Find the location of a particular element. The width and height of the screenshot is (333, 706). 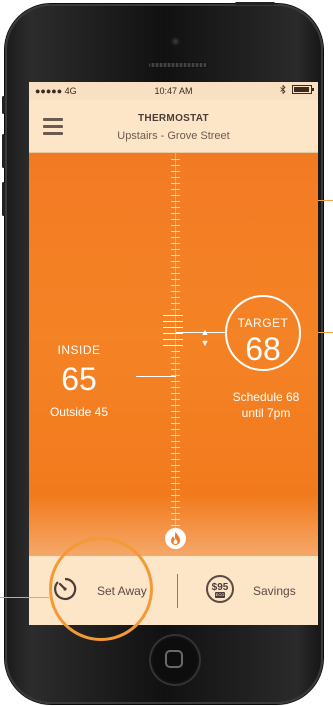

earpiece-speaker is located at coordinates (178, 65).